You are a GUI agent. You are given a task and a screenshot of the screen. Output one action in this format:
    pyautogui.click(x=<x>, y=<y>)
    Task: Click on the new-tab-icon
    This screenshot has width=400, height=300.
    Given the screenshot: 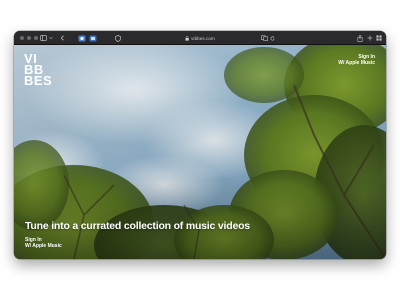 What is the action you would take?
    pyautogui.click(x=370, y=38)
    